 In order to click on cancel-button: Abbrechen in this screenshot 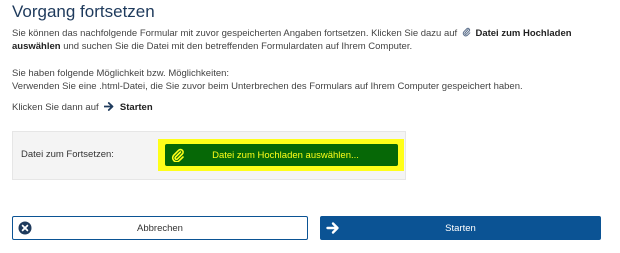, I will do `click(160, 228)`.